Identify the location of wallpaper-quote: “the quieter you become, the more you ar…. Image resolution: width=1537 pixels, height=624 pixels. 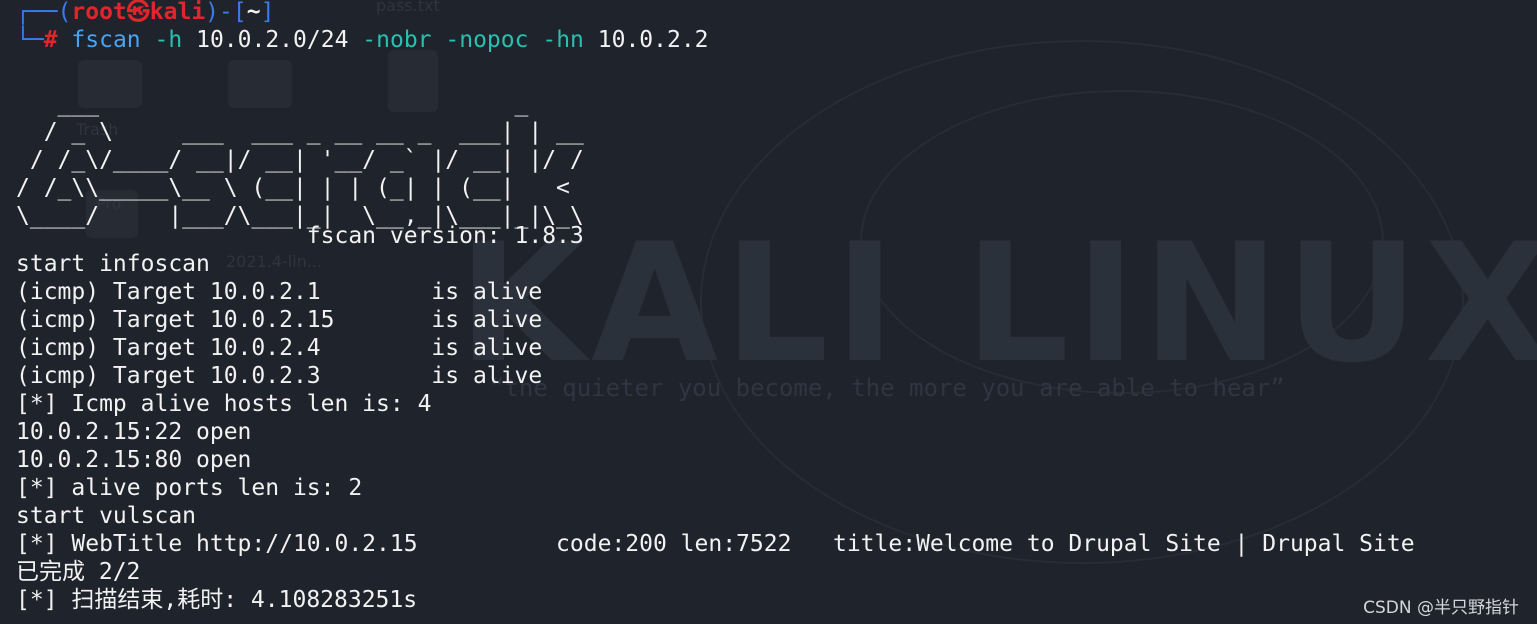
(887, 388).